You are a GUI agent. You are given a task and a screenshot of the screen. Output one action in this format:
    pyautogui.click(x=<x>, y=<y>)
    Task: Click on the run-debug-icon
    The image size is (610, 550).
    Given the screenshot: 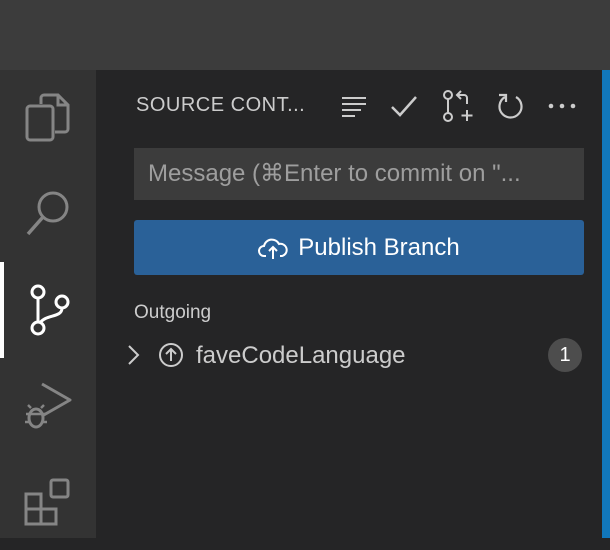 What is the action you would take?
    pyautogui.click(x=48, y=405)
    